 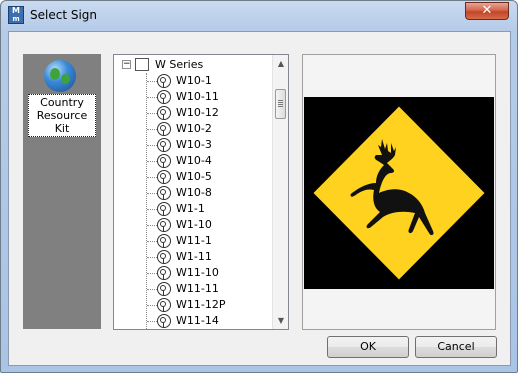 I want to click on tree-item: W1-1, so click(x=193, y=209).